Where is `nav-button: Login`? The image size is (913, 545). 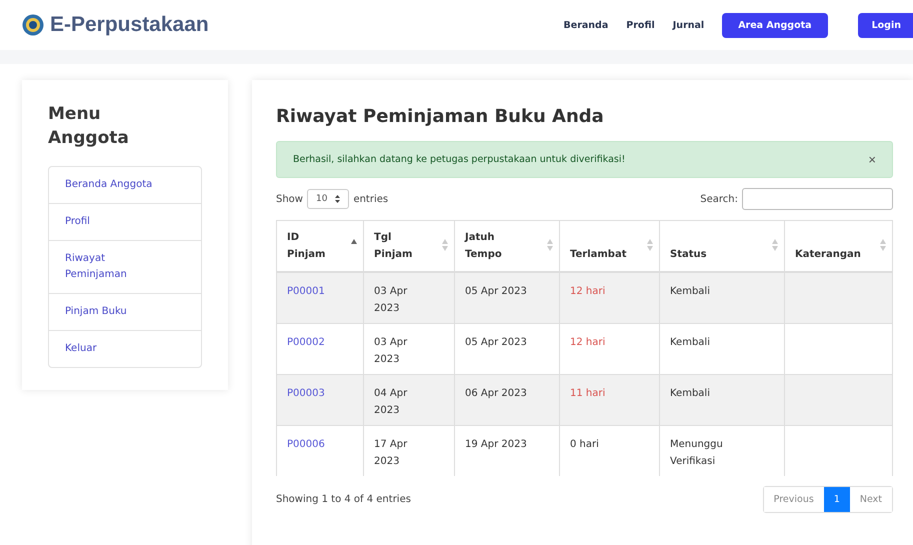
nav-button: Login is located at coordinates (885, 25).